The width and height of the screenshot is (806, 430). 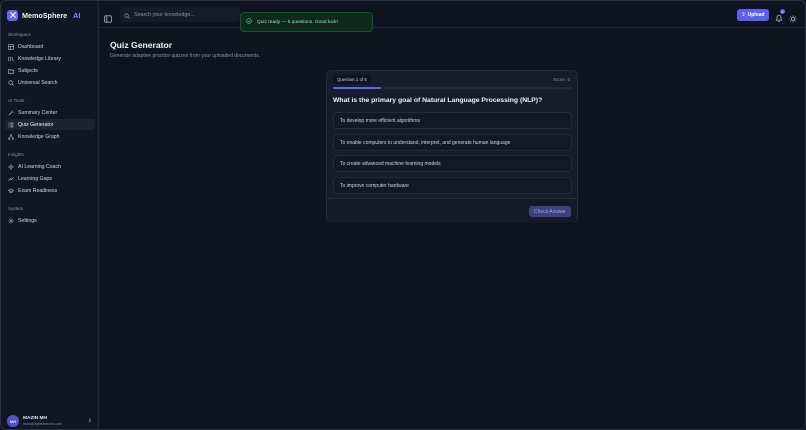 What do you see at coordinates (184, 14) in the screenshot?
I see `search-input` at bounding box center [184, 14].